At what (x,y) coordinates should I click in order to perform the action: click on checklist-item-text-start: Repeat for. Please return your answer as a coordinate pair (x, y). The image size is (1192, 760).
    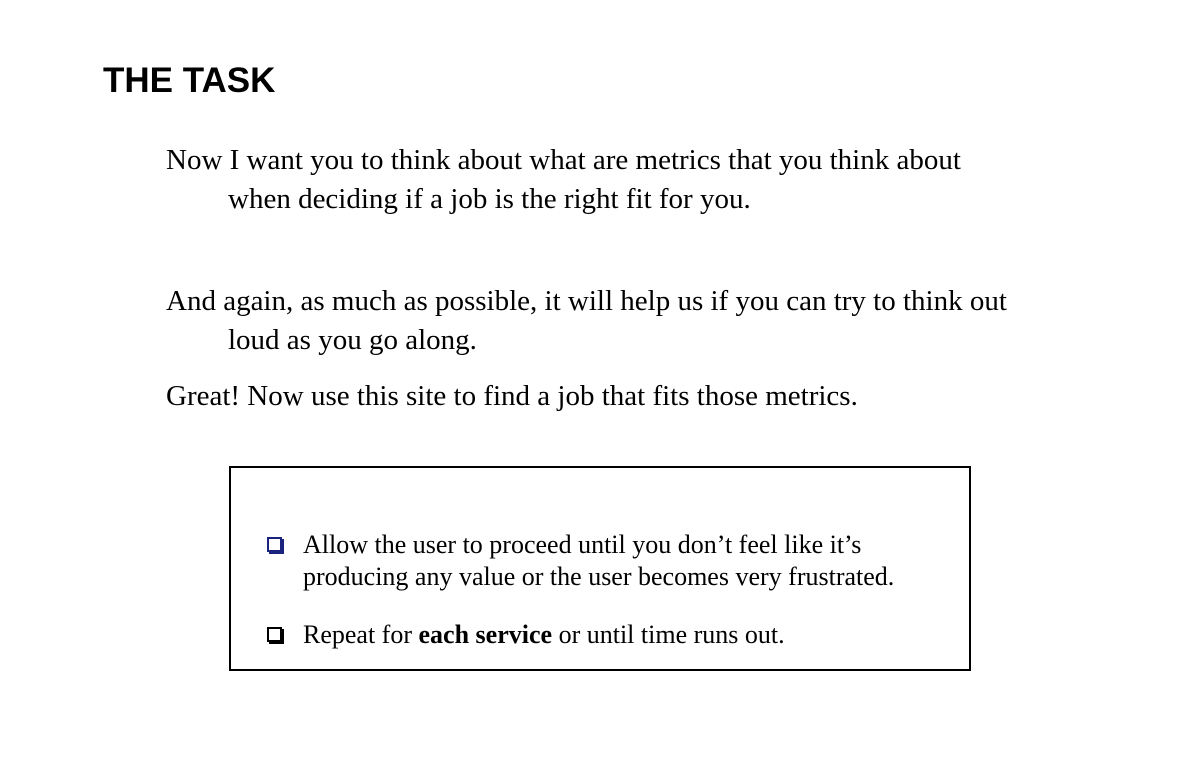
    Looking at the image, I should click on (361, 634).